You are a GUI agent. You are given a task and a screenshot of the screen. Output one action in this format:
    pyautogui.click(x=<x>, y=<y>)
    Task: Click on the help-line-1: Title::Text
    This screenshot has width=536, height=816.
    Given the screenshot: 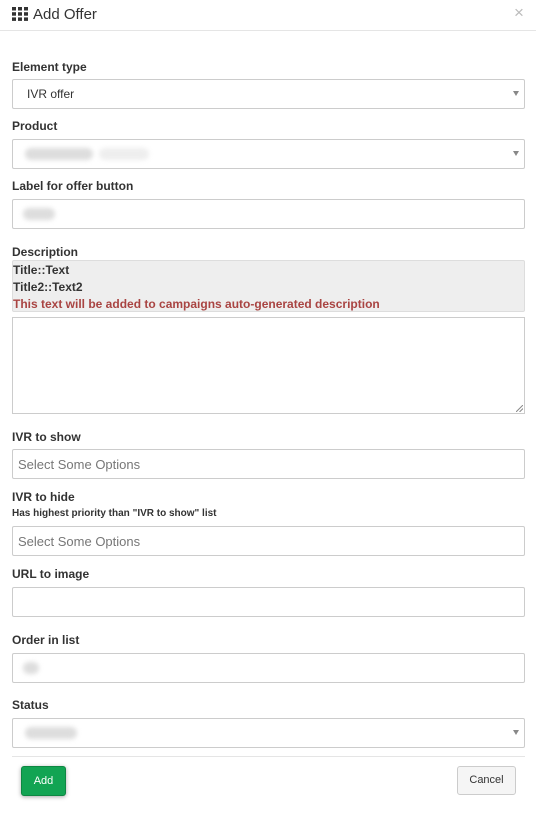 What is the action you would take?
    pyautogui.click(x=41, y=270)
    